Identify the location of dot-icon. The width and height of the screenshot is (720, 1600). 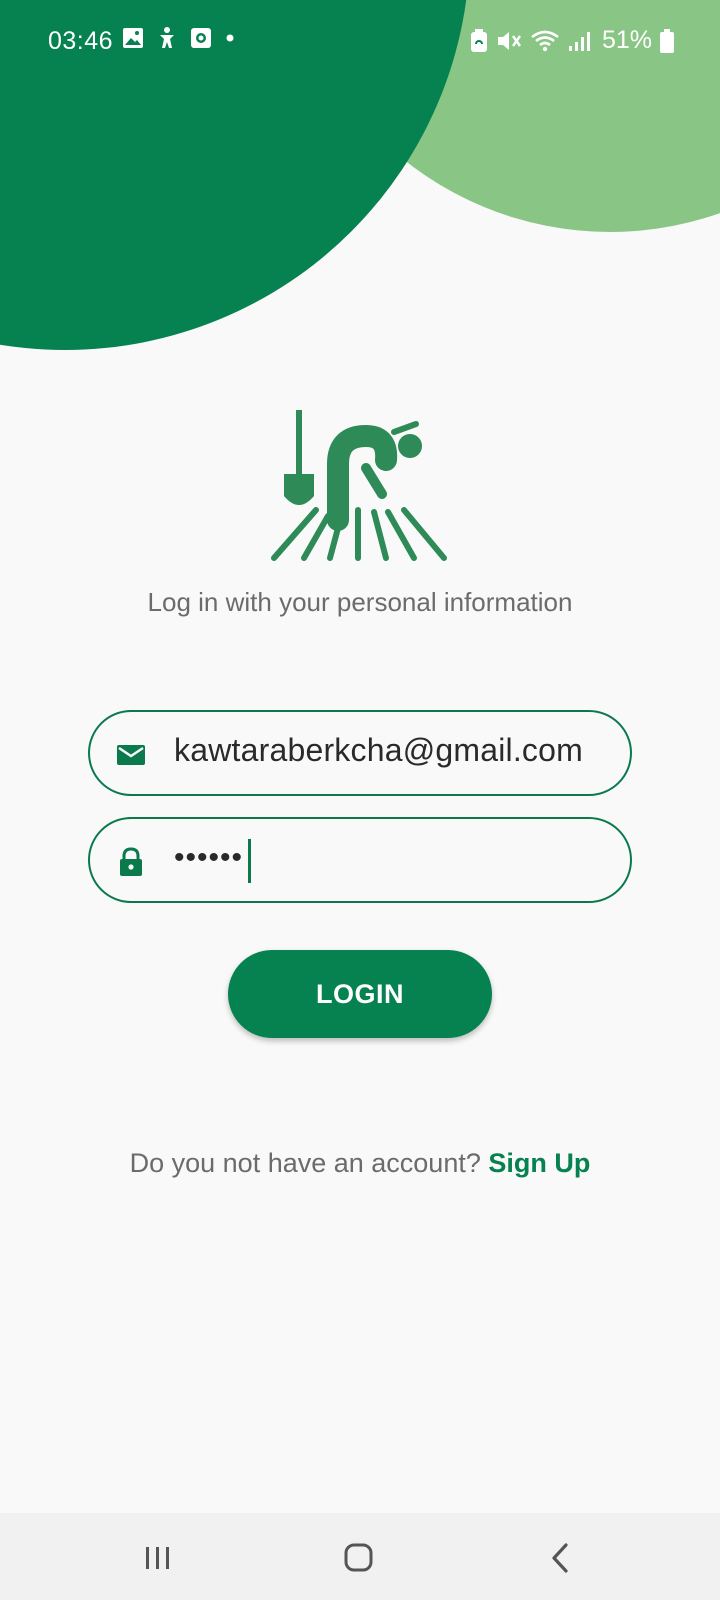
(230, 38).